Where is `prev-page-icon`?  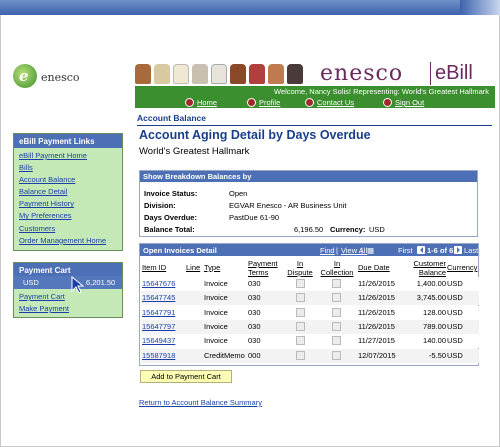 prev-page-icon is located at coordinates (421, 250).